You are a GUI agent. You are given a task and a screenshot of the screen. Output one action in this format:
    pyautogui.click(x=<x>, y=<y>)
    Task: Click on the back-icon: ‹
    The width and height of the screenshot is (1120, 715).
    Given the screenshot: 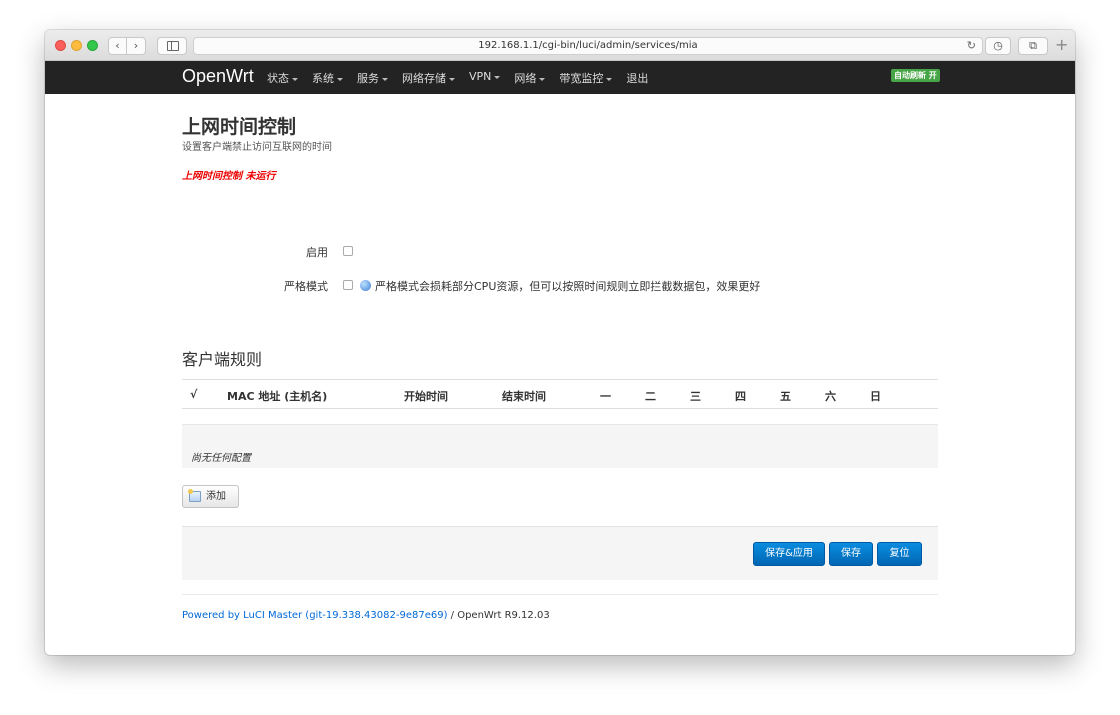 What is the action you would take?
    pyautogui.click(x=117, y=46)
    